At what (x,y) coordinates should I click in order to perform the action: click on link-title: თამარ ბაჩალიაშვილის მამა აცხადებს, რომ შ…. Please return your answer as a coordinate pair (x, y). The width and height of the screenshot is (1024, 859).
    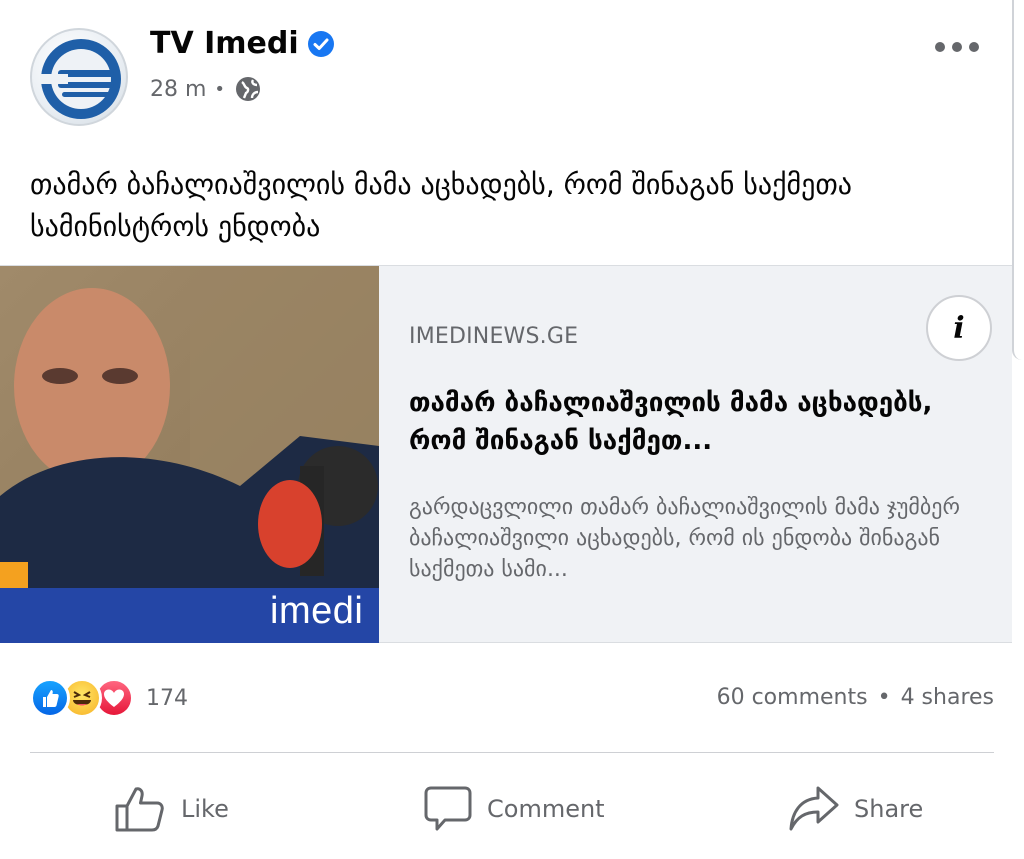
    Looking at the image, I should click on (699, 422).